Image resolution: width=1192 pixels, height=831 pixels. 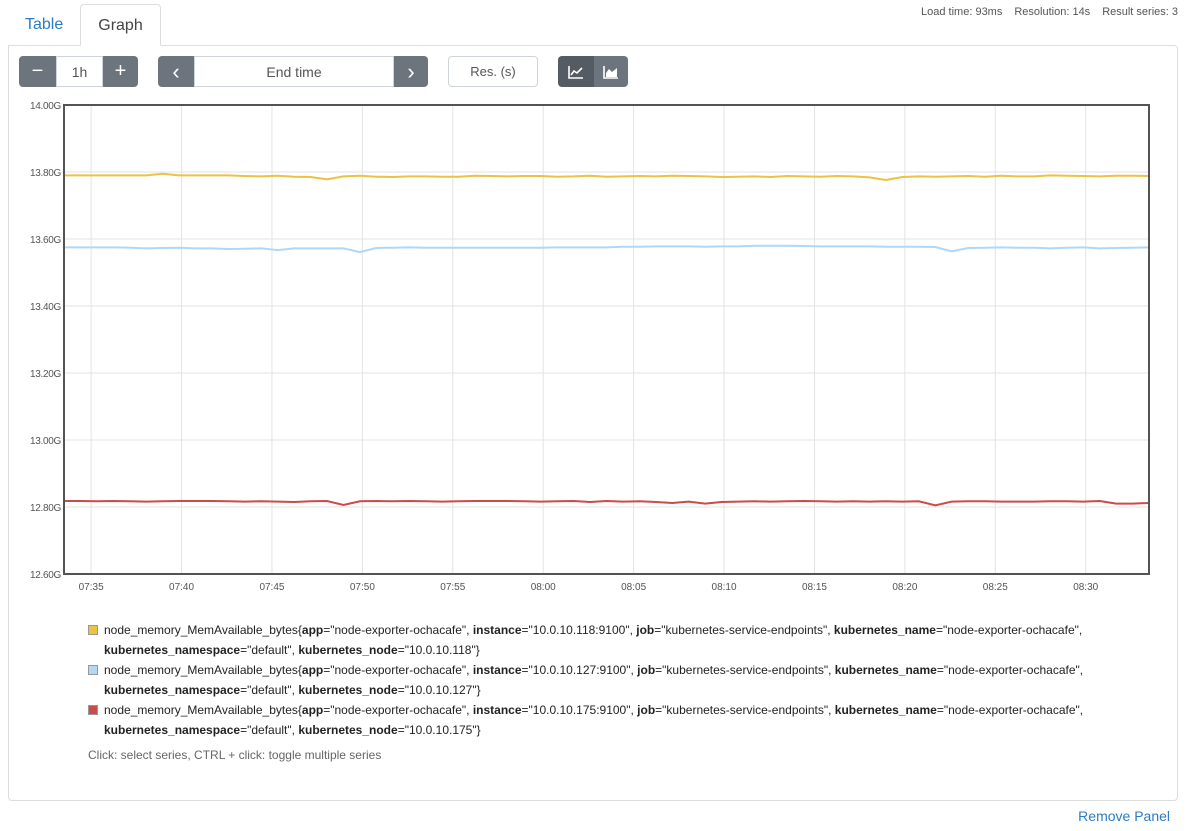 I want to click on x-tick-label: 07:45, so click(x=271, y=587).